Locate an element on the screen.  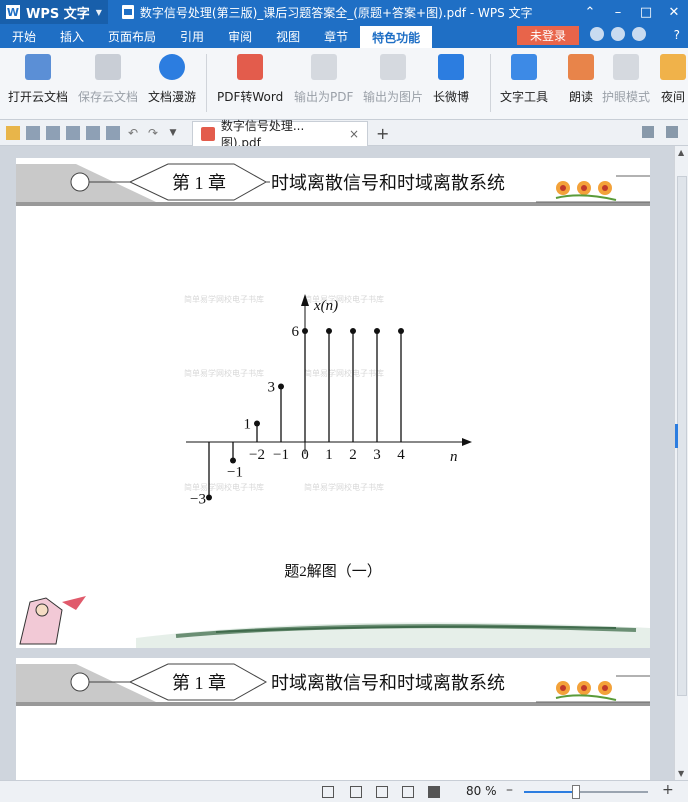
zoom-level: 80 % is located at coordinates (481, 791).